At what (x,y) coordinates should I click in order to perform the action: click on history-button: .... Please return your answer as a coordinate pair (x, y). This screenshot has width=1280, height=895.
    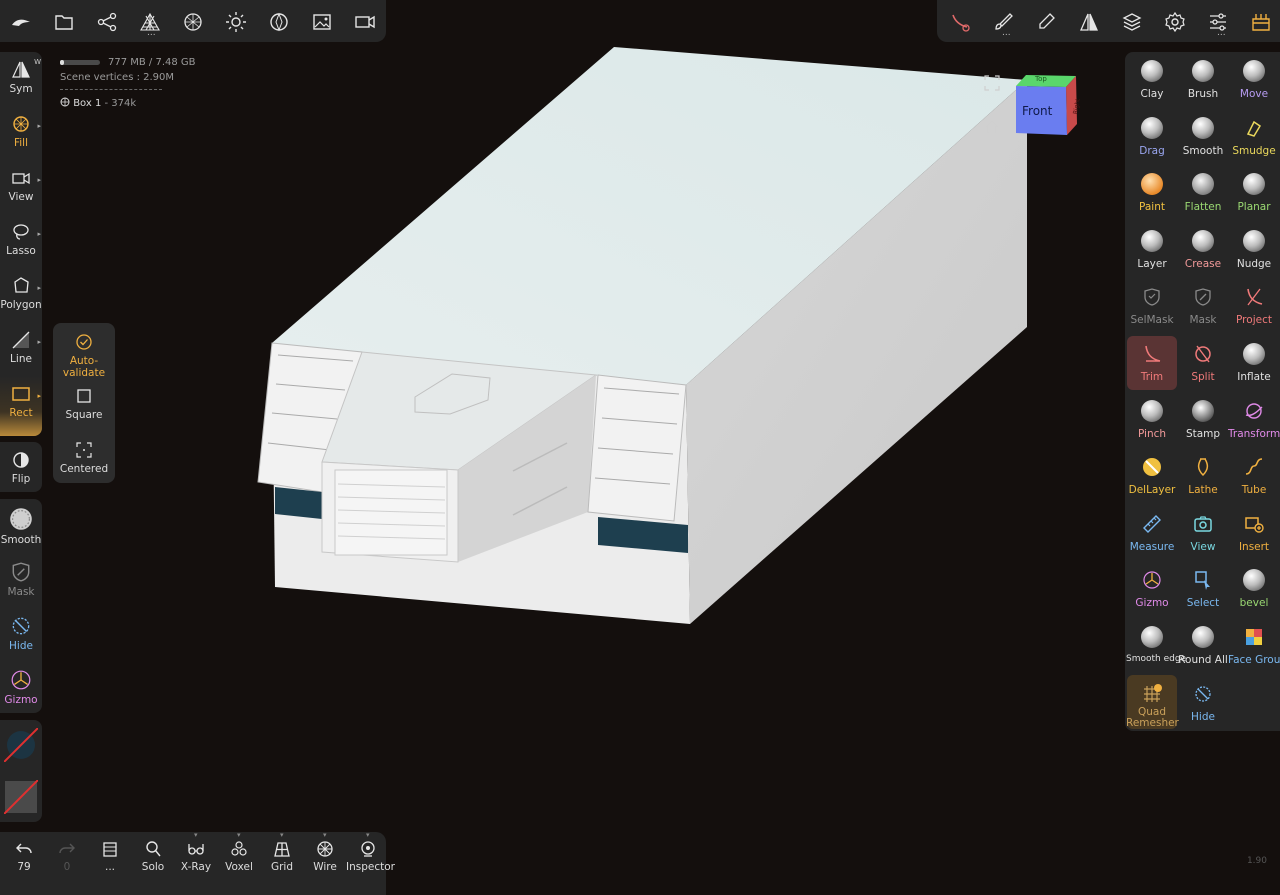
    Looking at the image, I should click on (110, 856).